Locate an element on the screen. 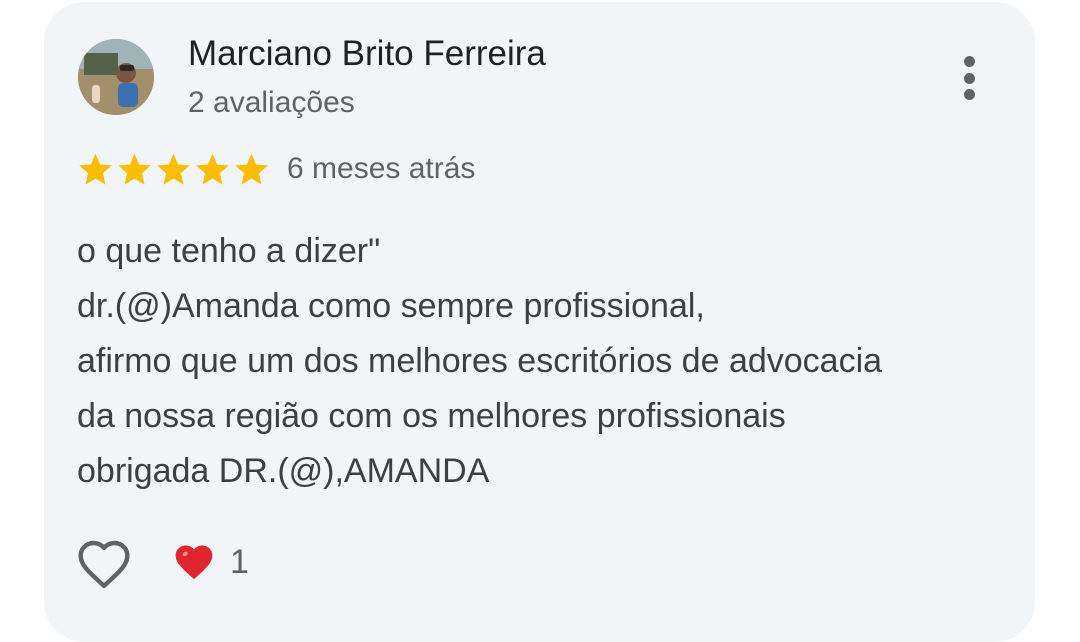  star-rating is located at coordinates (173, 170).